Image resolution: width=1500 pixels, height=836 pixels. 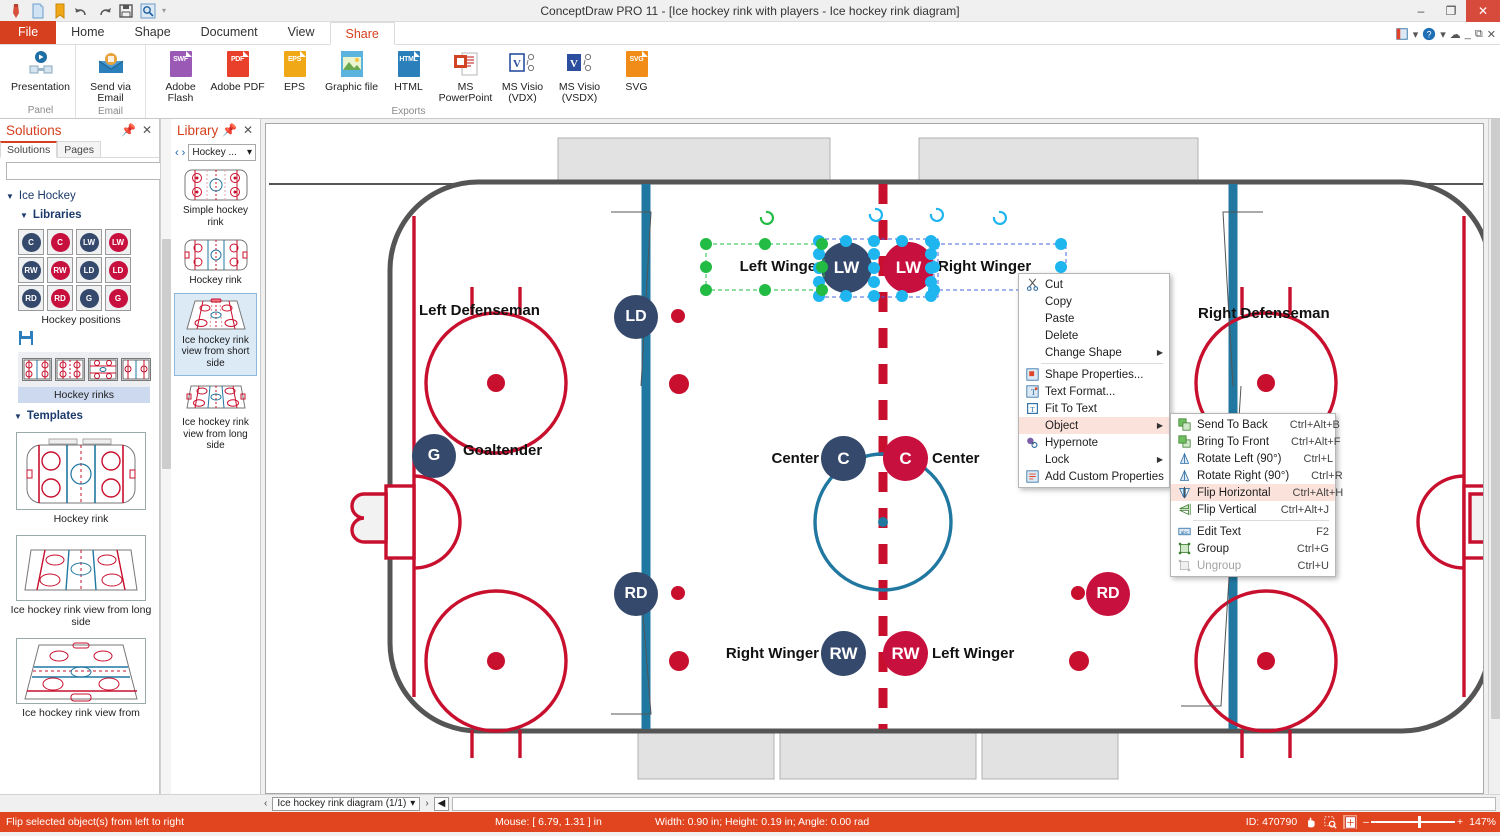 What do you see at coordinates (579, 74) in the screenshot?
I see `export-ms-visio-vsdx-button: V MS Visio (VSDX)` at bounding box center [579, 74].